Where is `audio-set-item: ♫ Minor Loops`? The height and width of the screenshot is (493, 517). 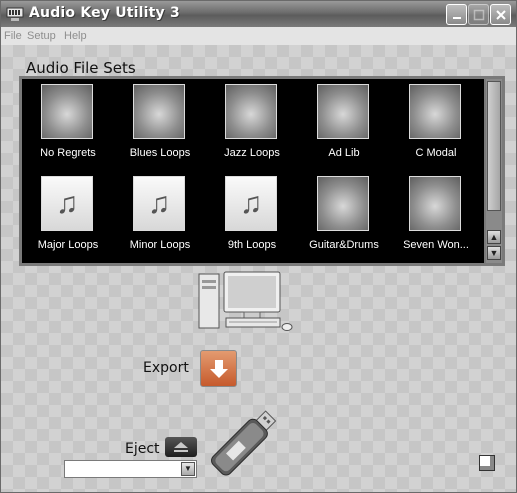
audio-set-item: ♫ Minor Loops is located at coordinates (160, 217).